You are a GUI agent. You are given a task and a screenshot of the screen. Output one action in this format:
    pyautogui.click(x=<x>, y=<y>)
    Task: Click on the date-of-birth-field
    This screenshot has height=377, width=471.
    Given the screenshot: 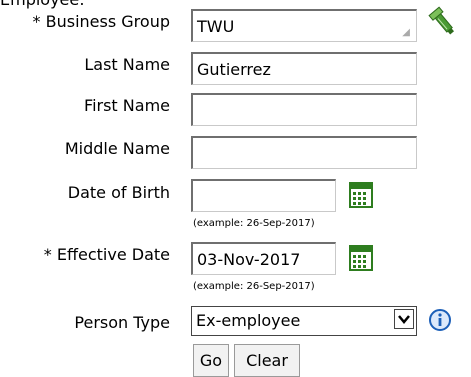 What is the action you would take?
    pyautogui.click(x=263, y=195)
    